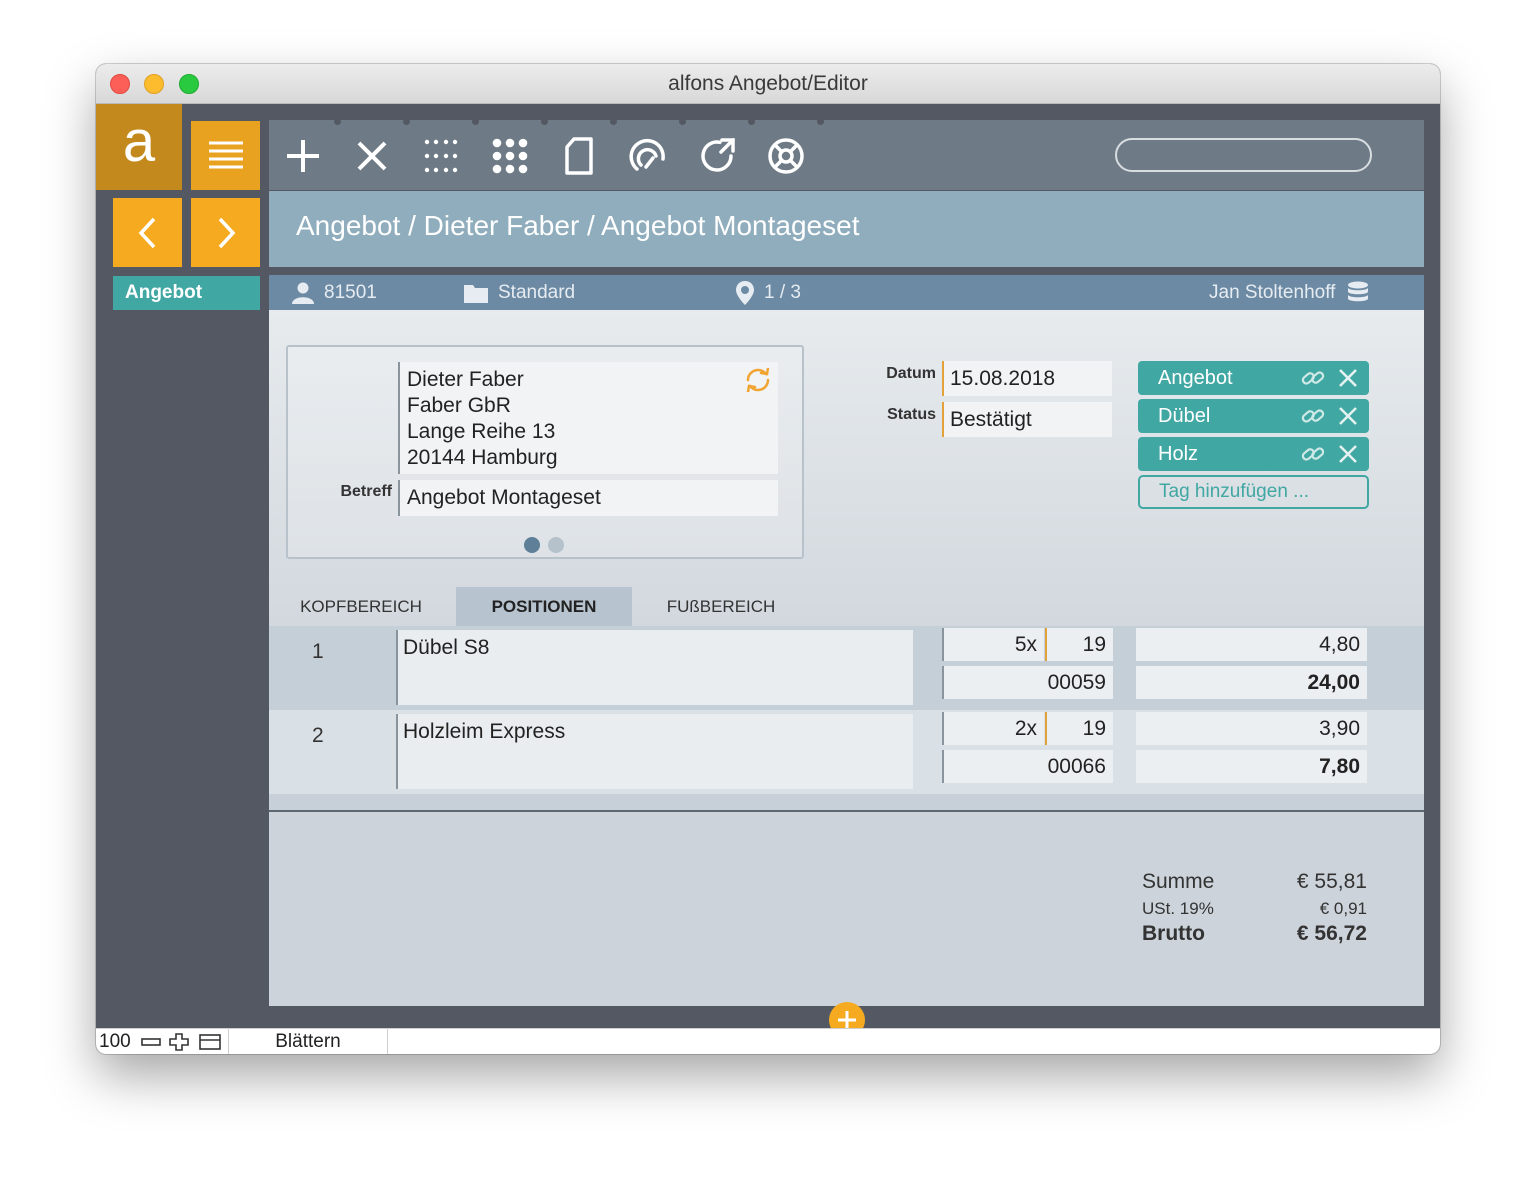 This screenshot has width=1536, height=1182. I want to click on chevron-right-icon, so click(226, 232).